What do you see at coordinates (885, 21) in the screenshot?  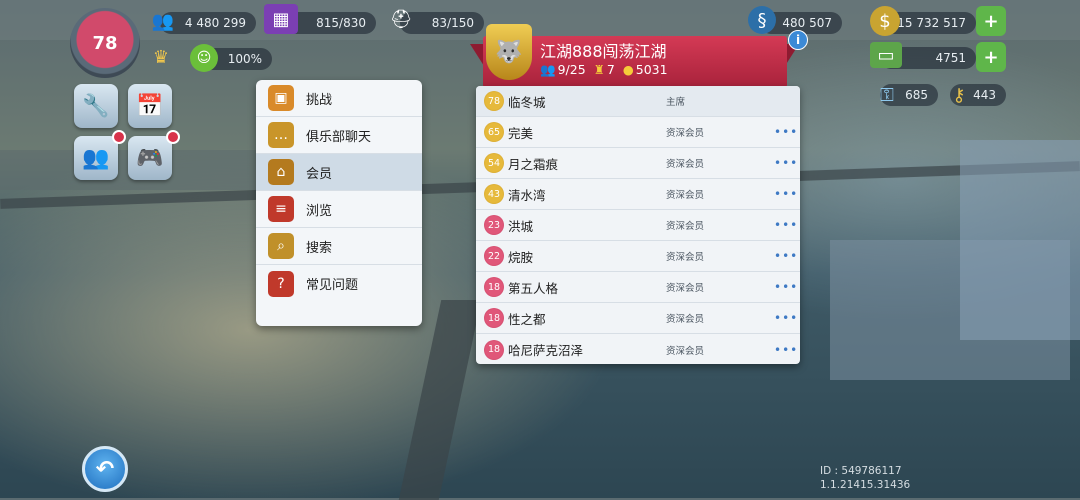 I see `coin-icon: $` at bounding box center [885, 21].